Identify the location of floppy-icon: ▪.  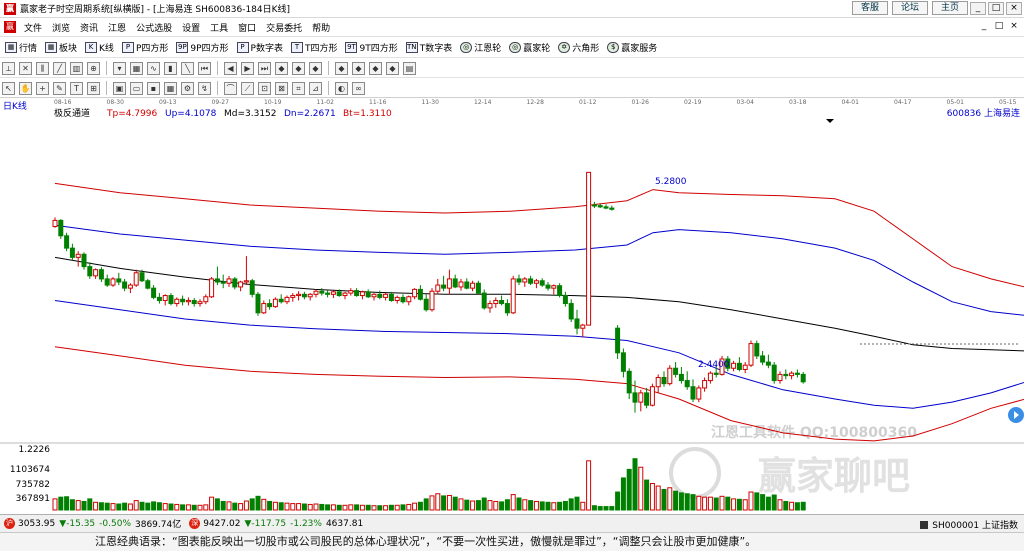
(153, 88).